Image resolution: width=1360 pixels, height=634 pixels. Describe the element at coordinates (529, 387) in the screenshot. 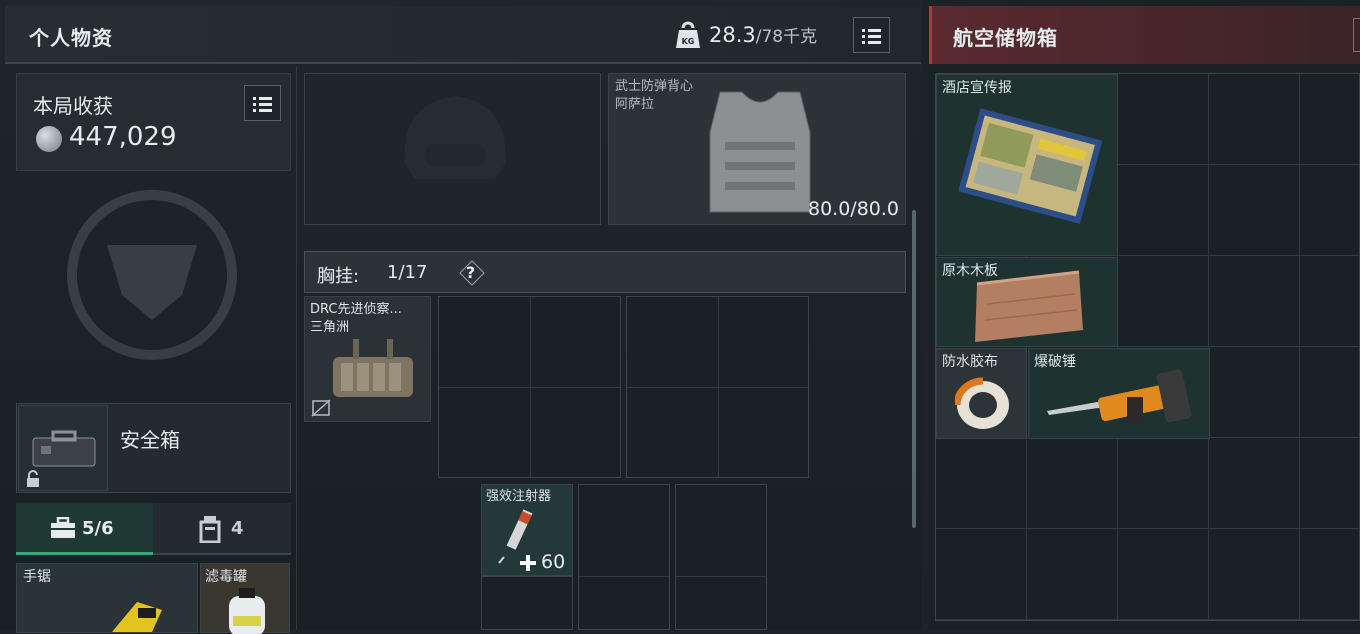

I see `chest-rig-grid-a` at that location.